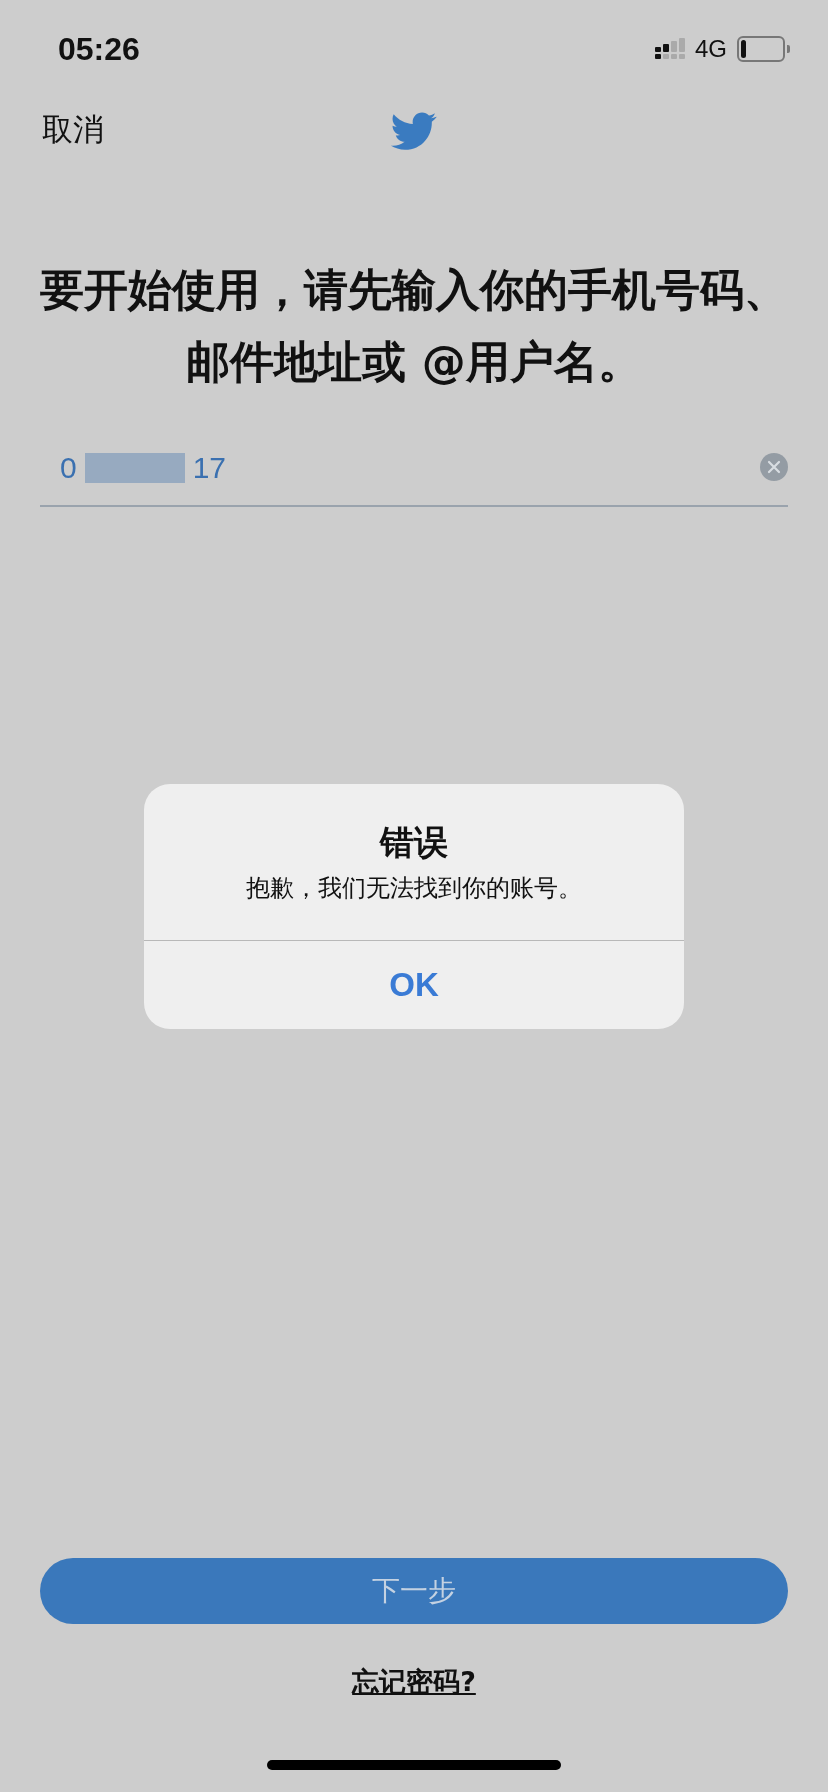  Describe the element at coordinates (414, 1682) in the screenshot. I see `forgot-password-link: 忘记密码?` at that location.